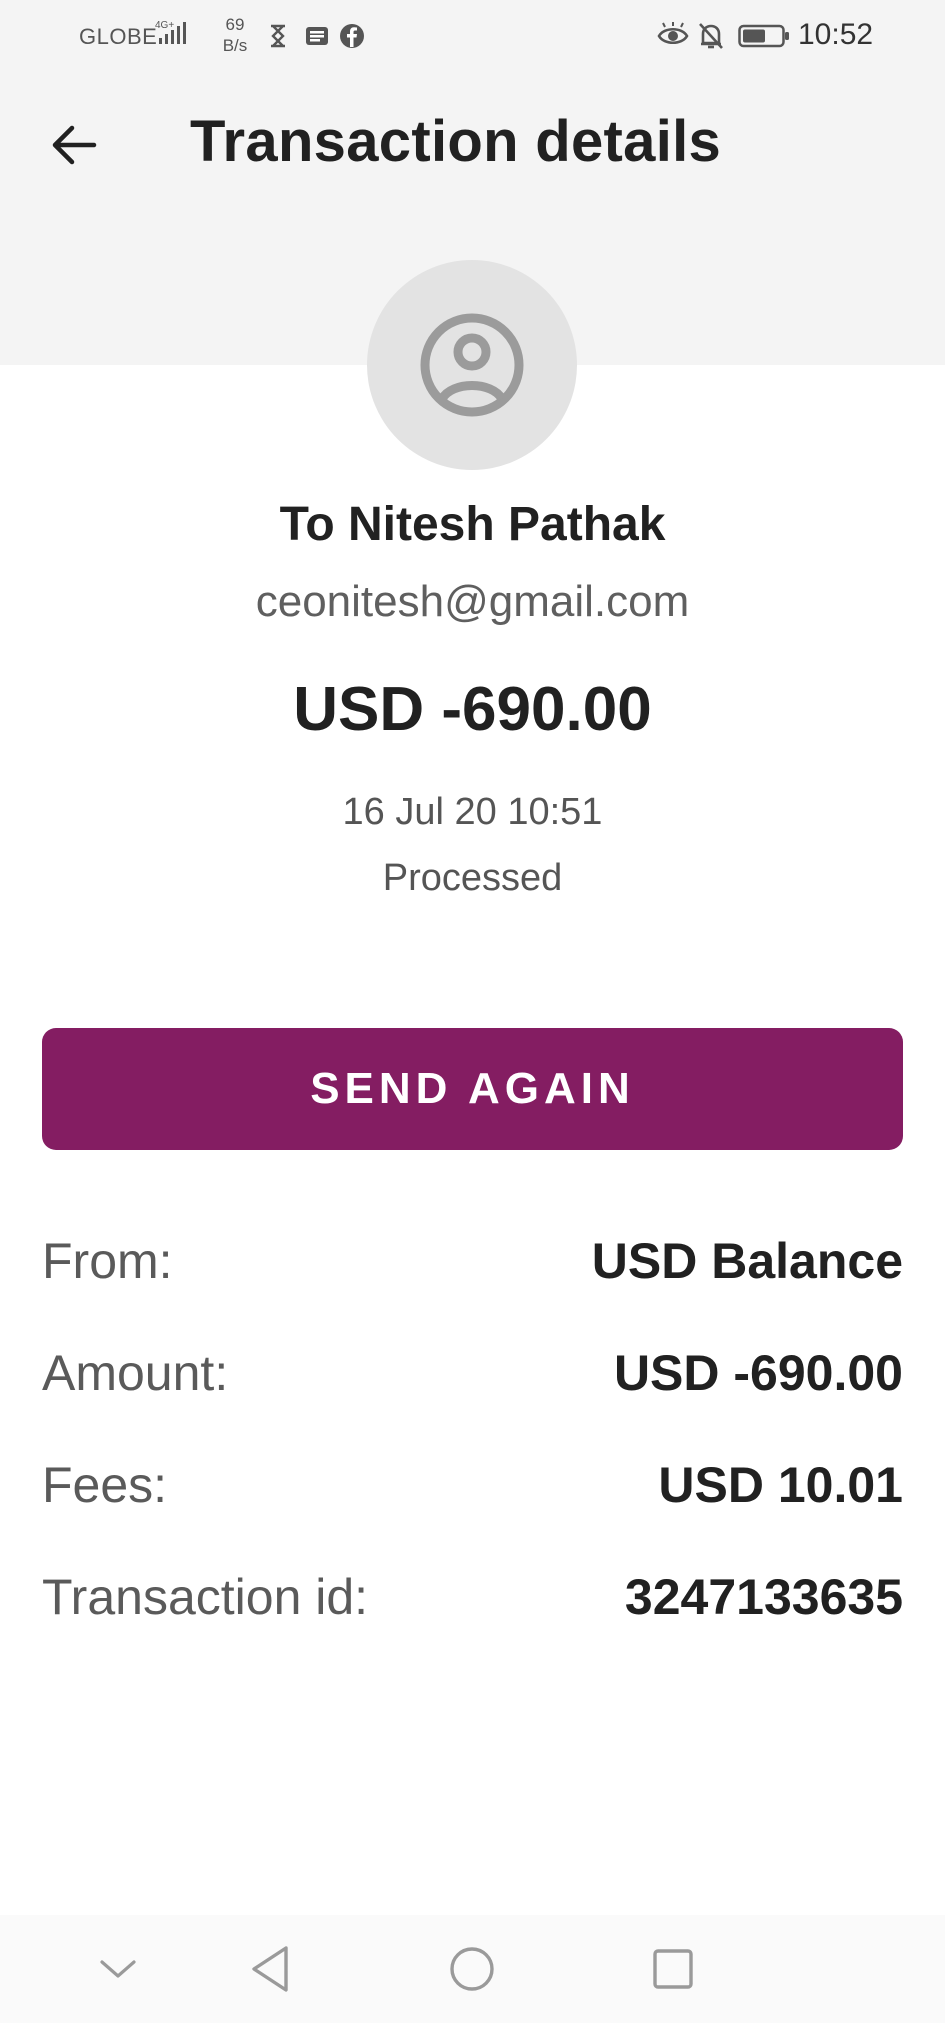  I want to click on detail-label: Transaction id:, so click(205, 1597).